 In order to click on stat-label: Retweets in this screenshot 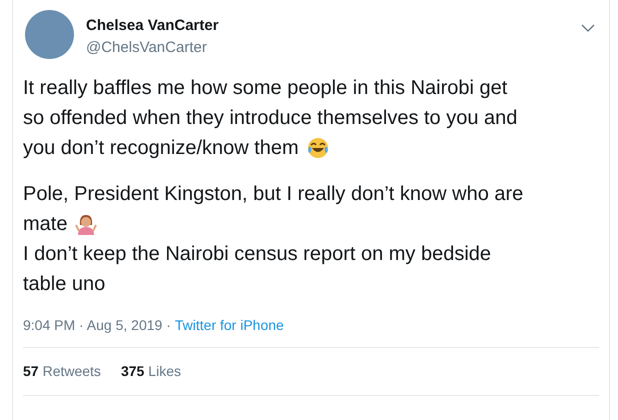, I will do `click(71, 371)`.